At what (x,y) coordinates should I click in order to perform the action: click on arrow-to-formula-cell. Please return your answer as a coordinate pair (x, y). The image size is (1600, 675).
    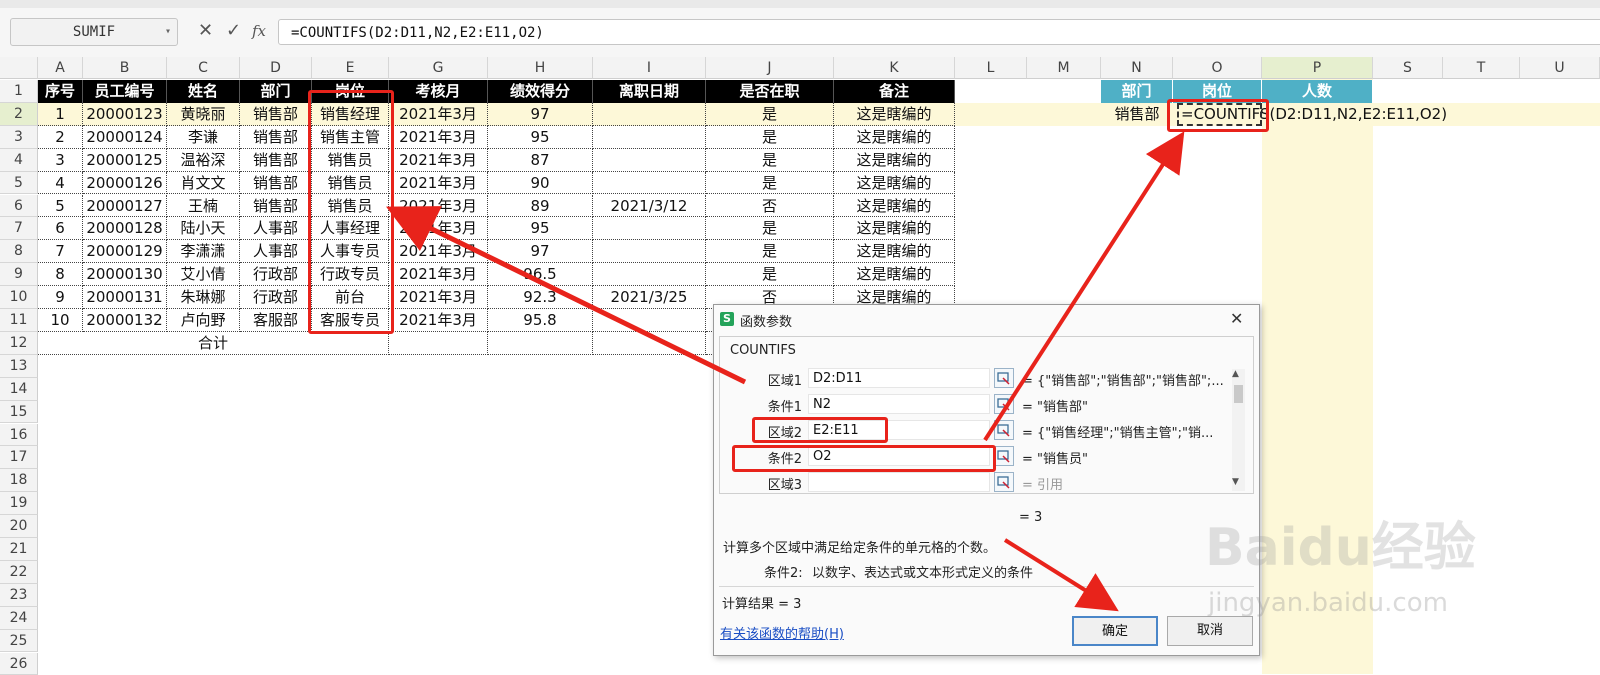
    Looking at the image, I should click on (1082, 289).